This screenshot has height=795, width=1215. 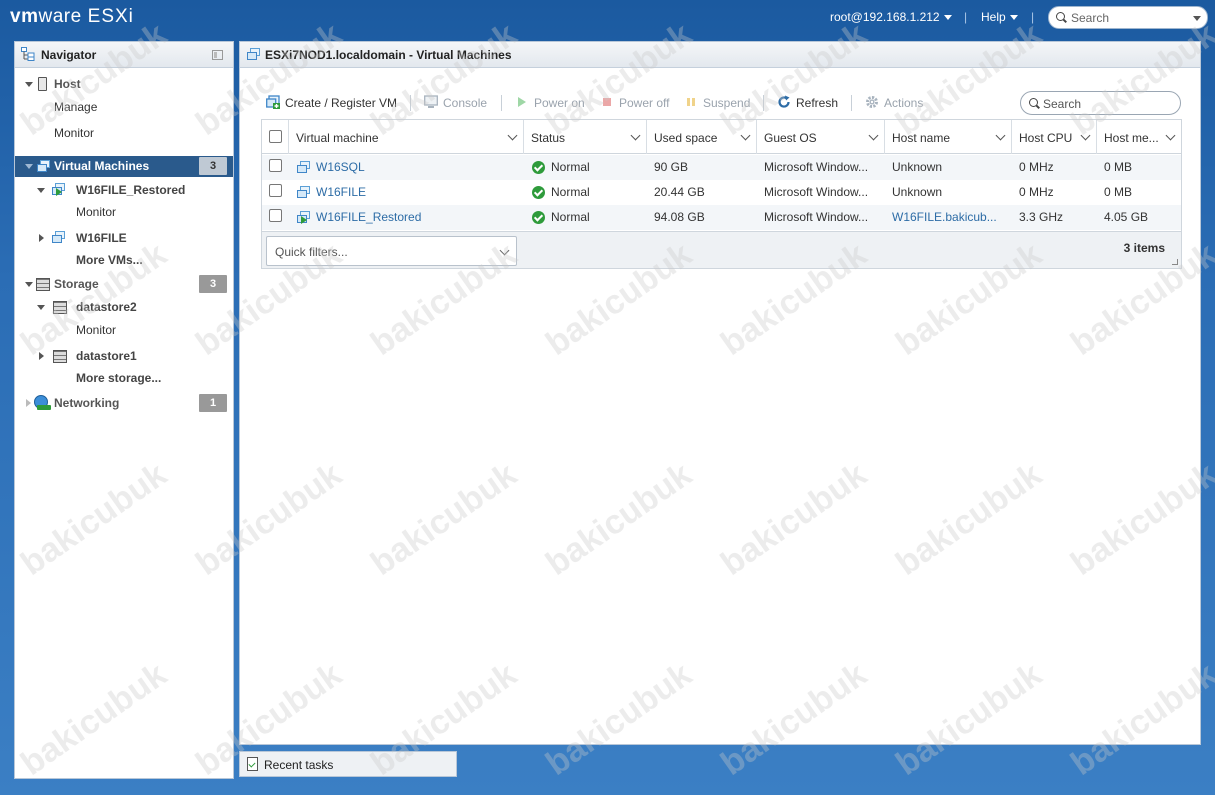 What do you see at coordinates (885, 17) in the screenshot?
I see `user-label: root@192.168.1.212` at bounding box center [885, 17].